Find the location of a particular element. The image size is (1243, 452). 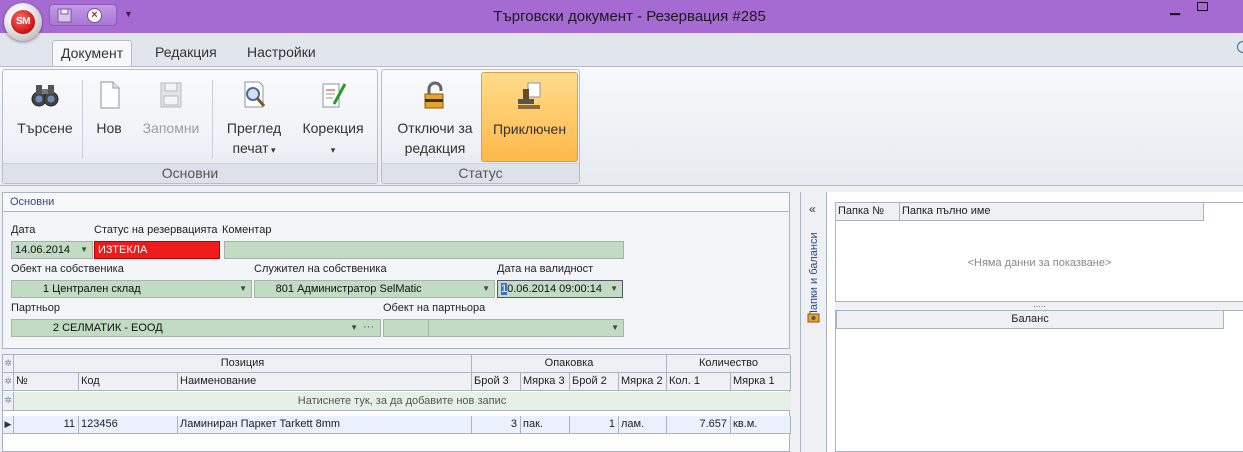

add-new-record-row: Натиснете тук, за да добавите нов запис is located at coordinates (402, 401).